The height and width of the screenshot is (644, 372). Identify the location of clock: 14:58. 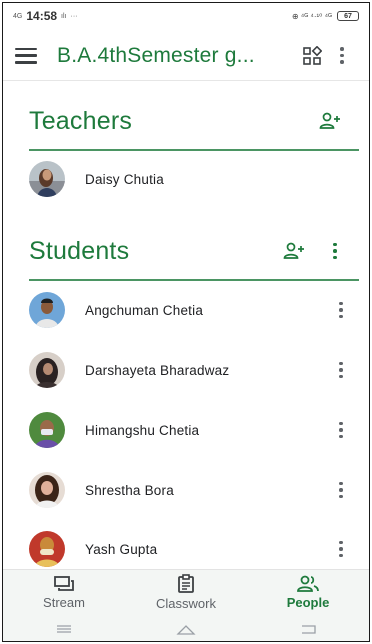
(42, 16).